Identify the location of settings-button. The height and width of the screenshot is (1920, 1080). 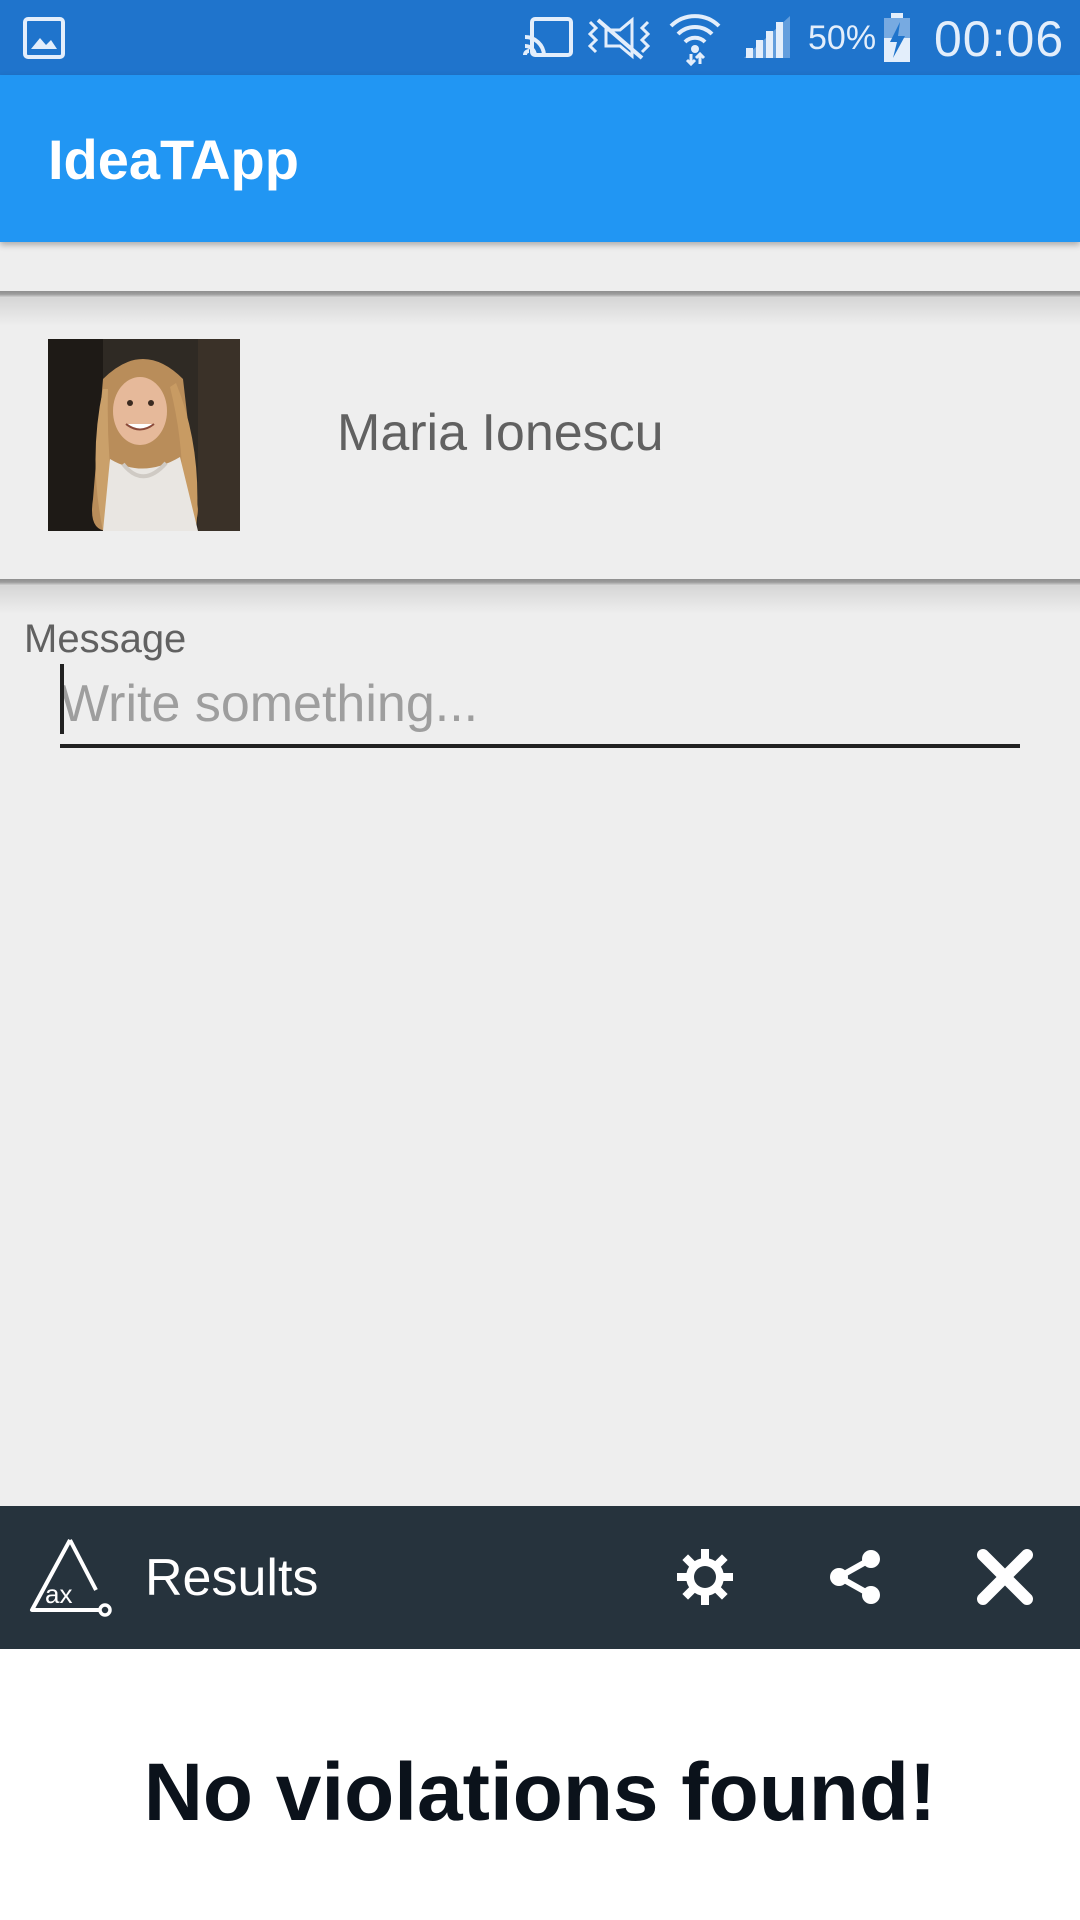
(705, 1577).